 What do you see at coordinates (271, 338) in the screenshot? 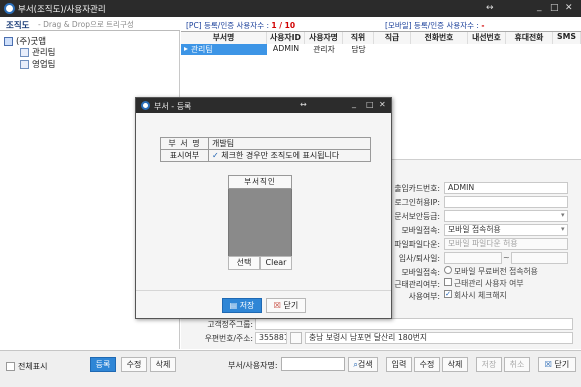
I see `zip-field: 355881` at bounding box center [271, 338].